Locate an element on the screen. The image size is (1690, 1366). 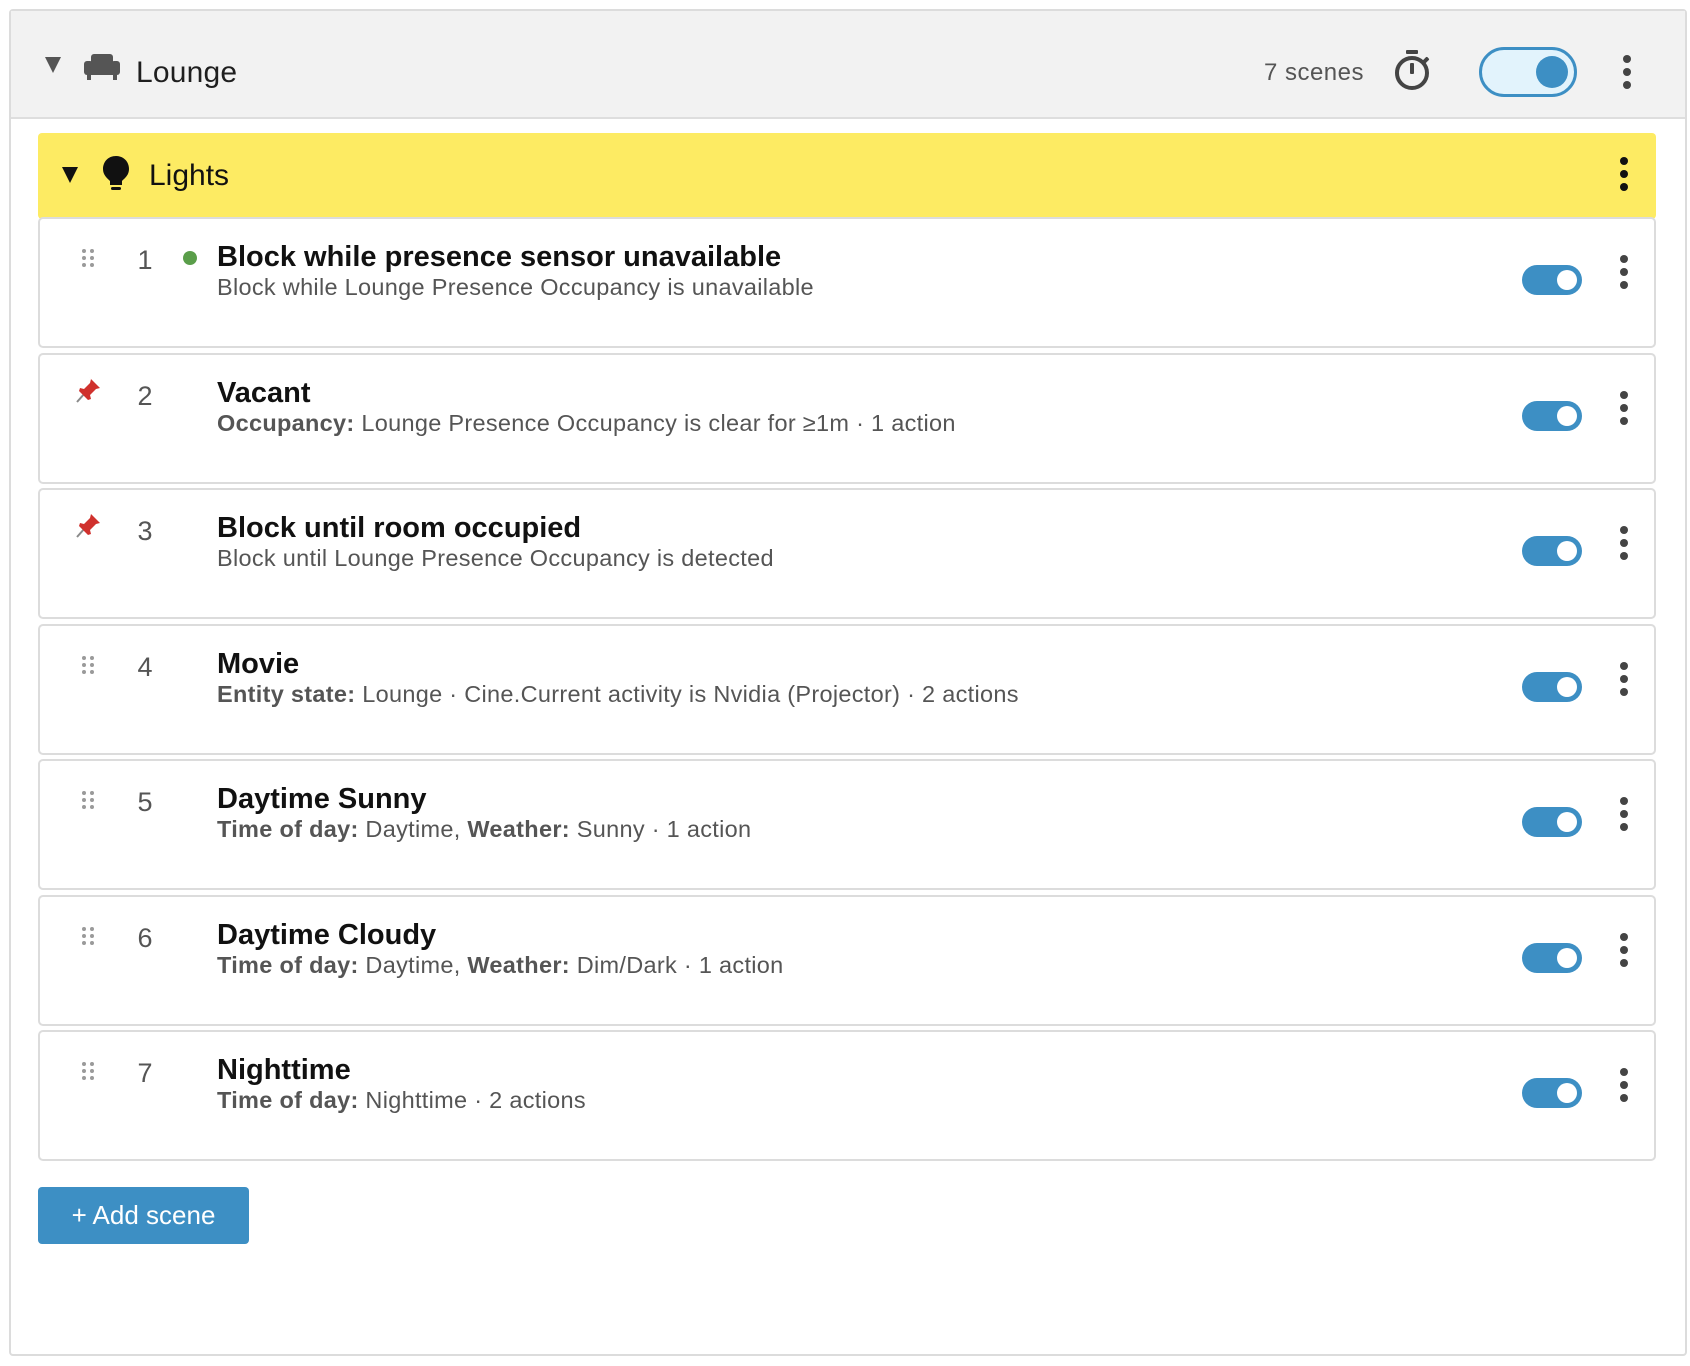
lights-group-header: Lights is located at coordinates (847, 176).